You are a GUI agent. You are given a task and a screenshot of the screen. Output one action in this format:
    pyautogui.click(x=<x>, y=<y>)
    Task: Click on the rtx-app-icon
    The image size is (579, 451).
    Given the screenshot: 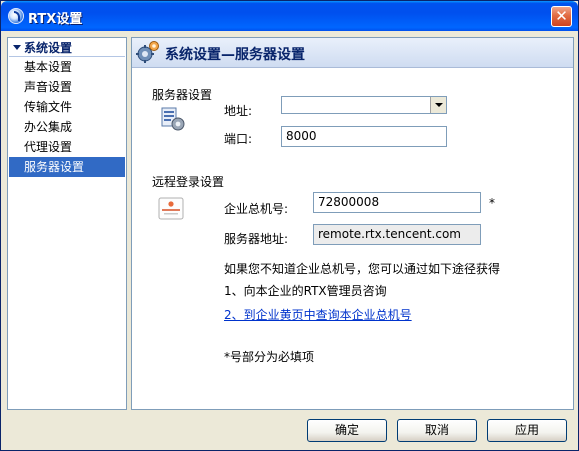 What is the action you would take?
    pyautogui.click(x=16, y=16)
    